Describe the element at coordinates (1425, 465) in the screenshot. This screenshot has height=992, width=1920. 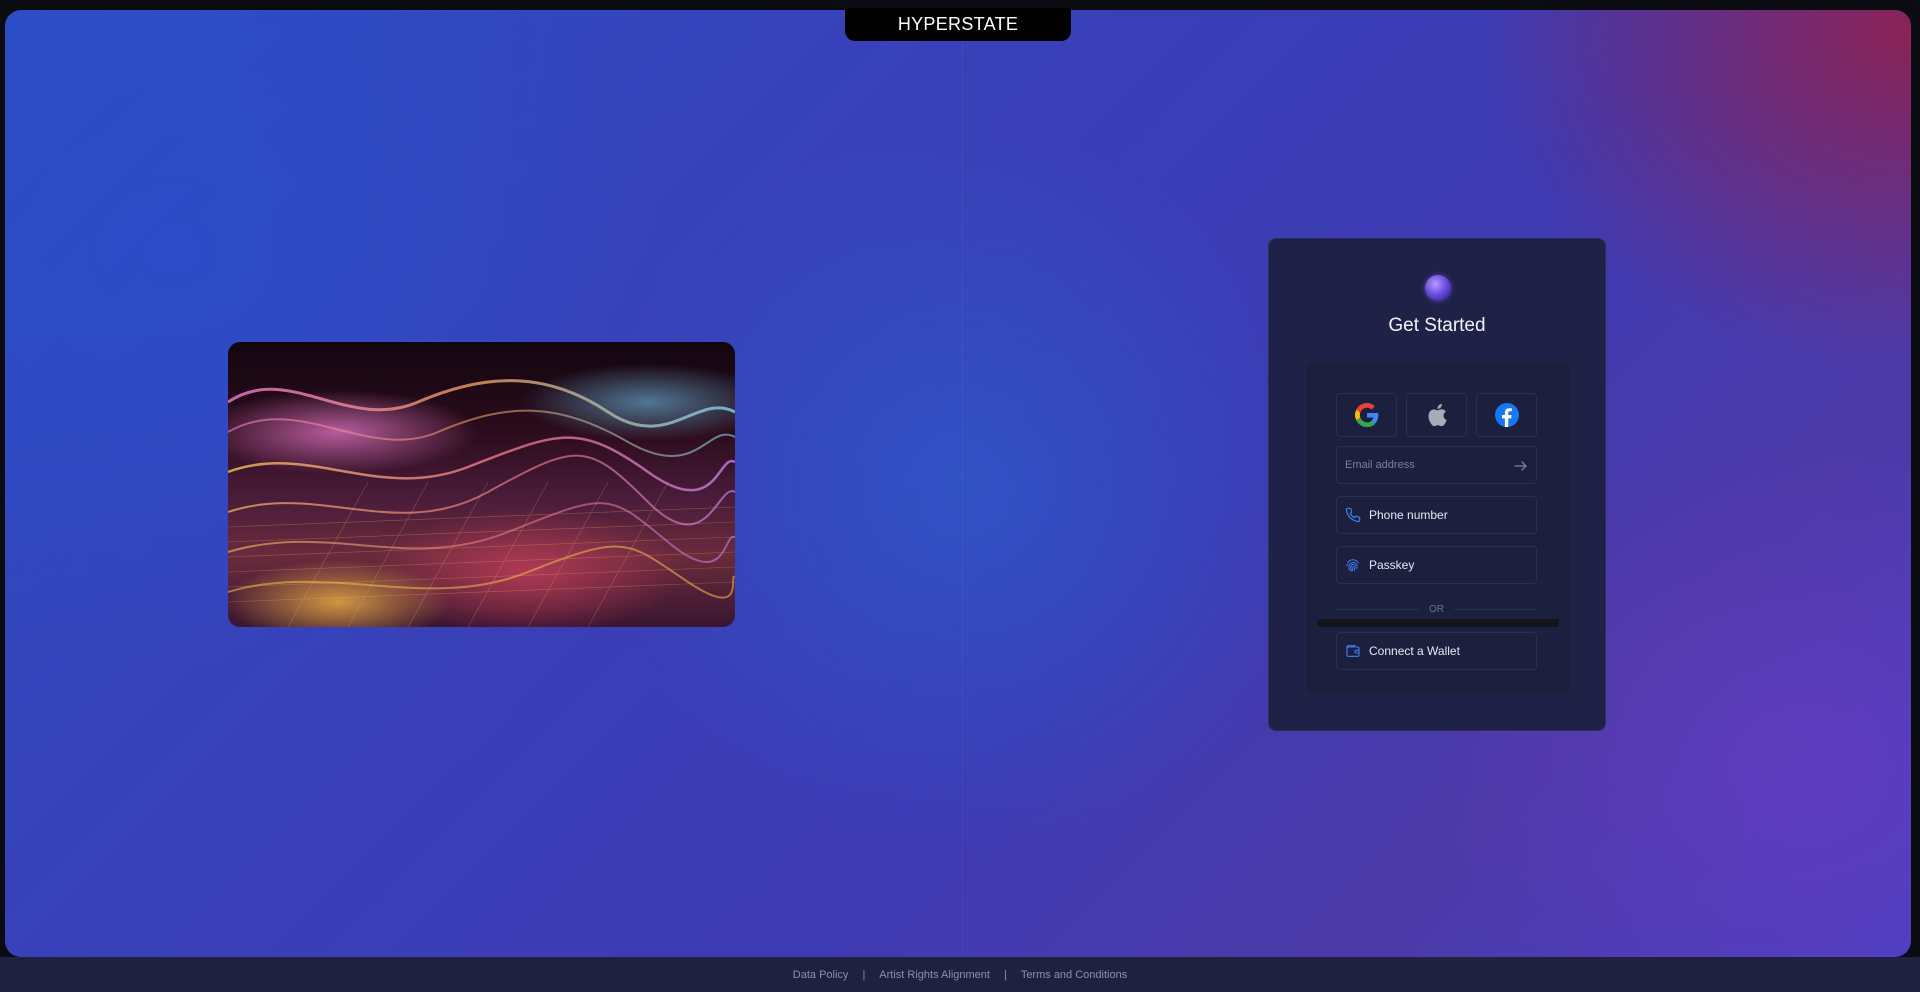
I see `email-input` at that location.